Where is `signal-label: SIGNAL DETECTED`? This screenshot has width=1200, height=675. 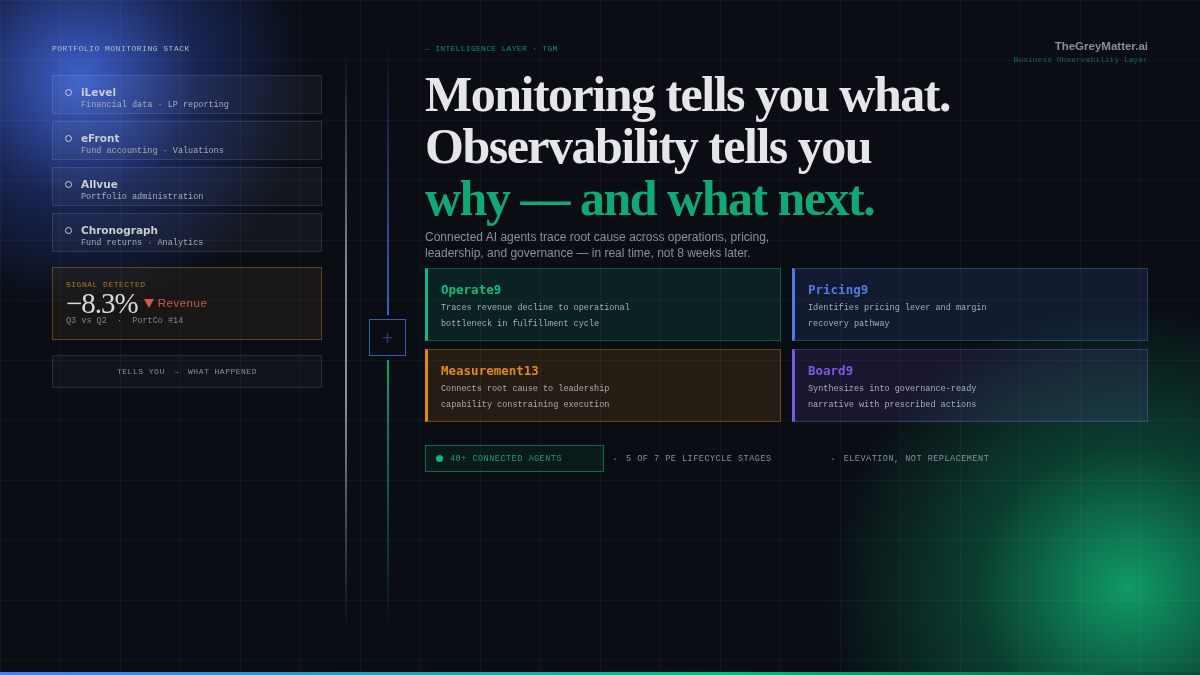
signal-label: SIGNAL DETECTED is located at coordinates (106, 284).